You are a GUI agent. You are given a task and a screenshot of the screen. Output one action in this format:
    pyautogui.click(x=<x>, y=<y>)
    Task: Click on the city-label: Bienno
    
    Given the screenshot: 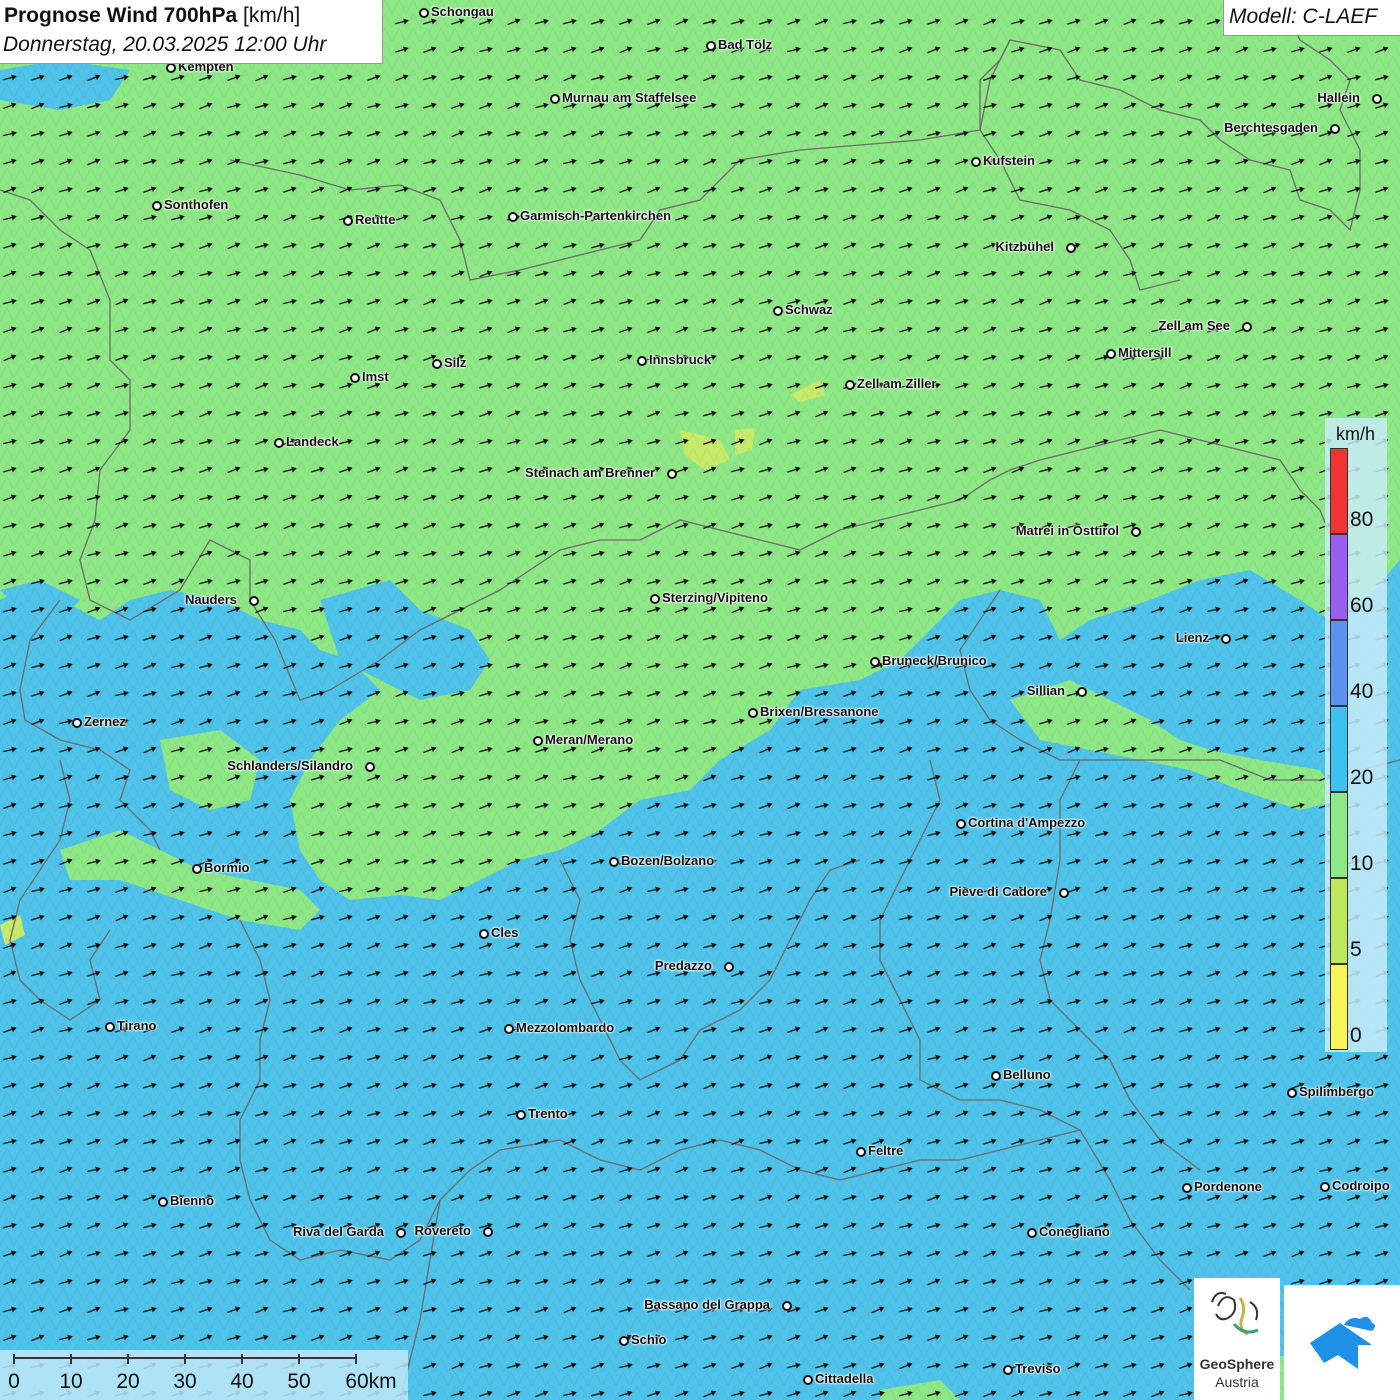 What is the action you would take?
    pyautogui.click(x=192, y=1200)
    